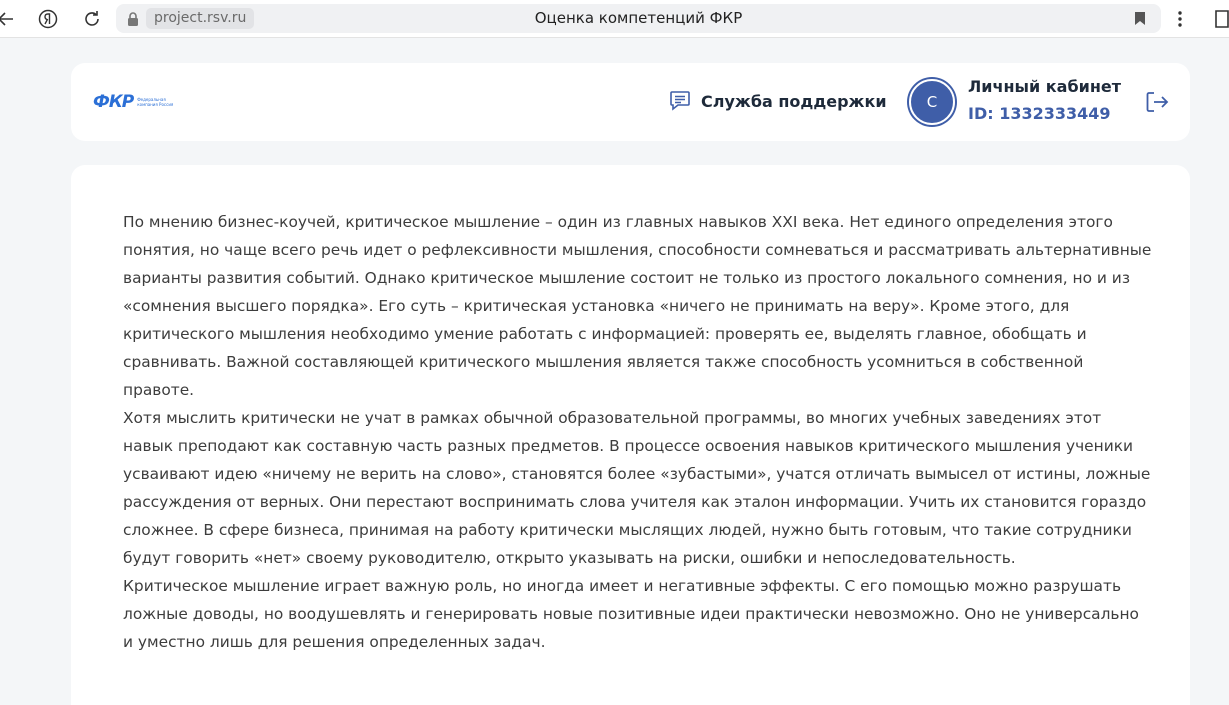 The width and height of the screenshot is (1229, 705). What do you see at coordinates (932, 102) in the screenshot?
I see `avatar: С` at bounding box center [932, 102].